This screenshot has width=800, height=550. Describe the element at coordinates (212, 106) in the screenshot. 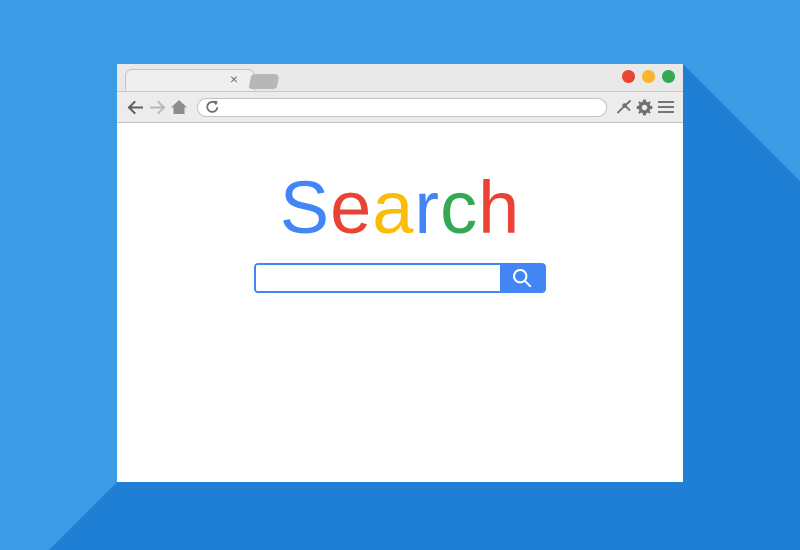

I see `reload-icon` at that location.